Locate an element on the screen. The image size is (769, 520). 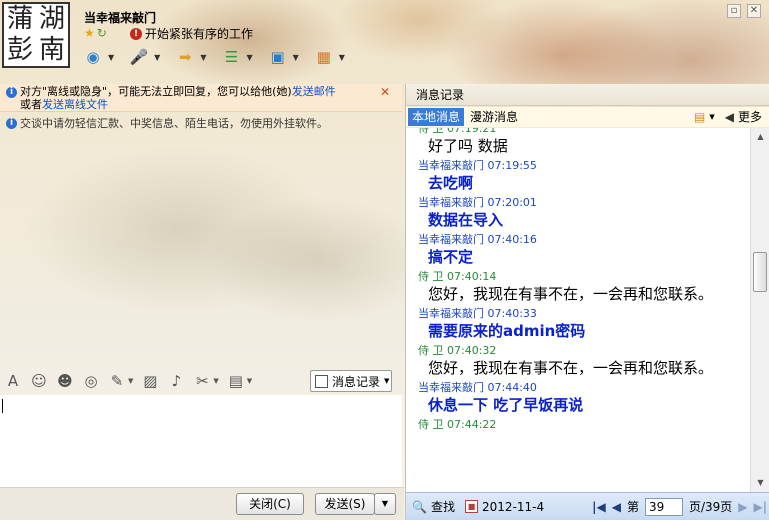
send-bar: 关闭(C) 发送(S) ▼ is located at coordinates (202, 503).